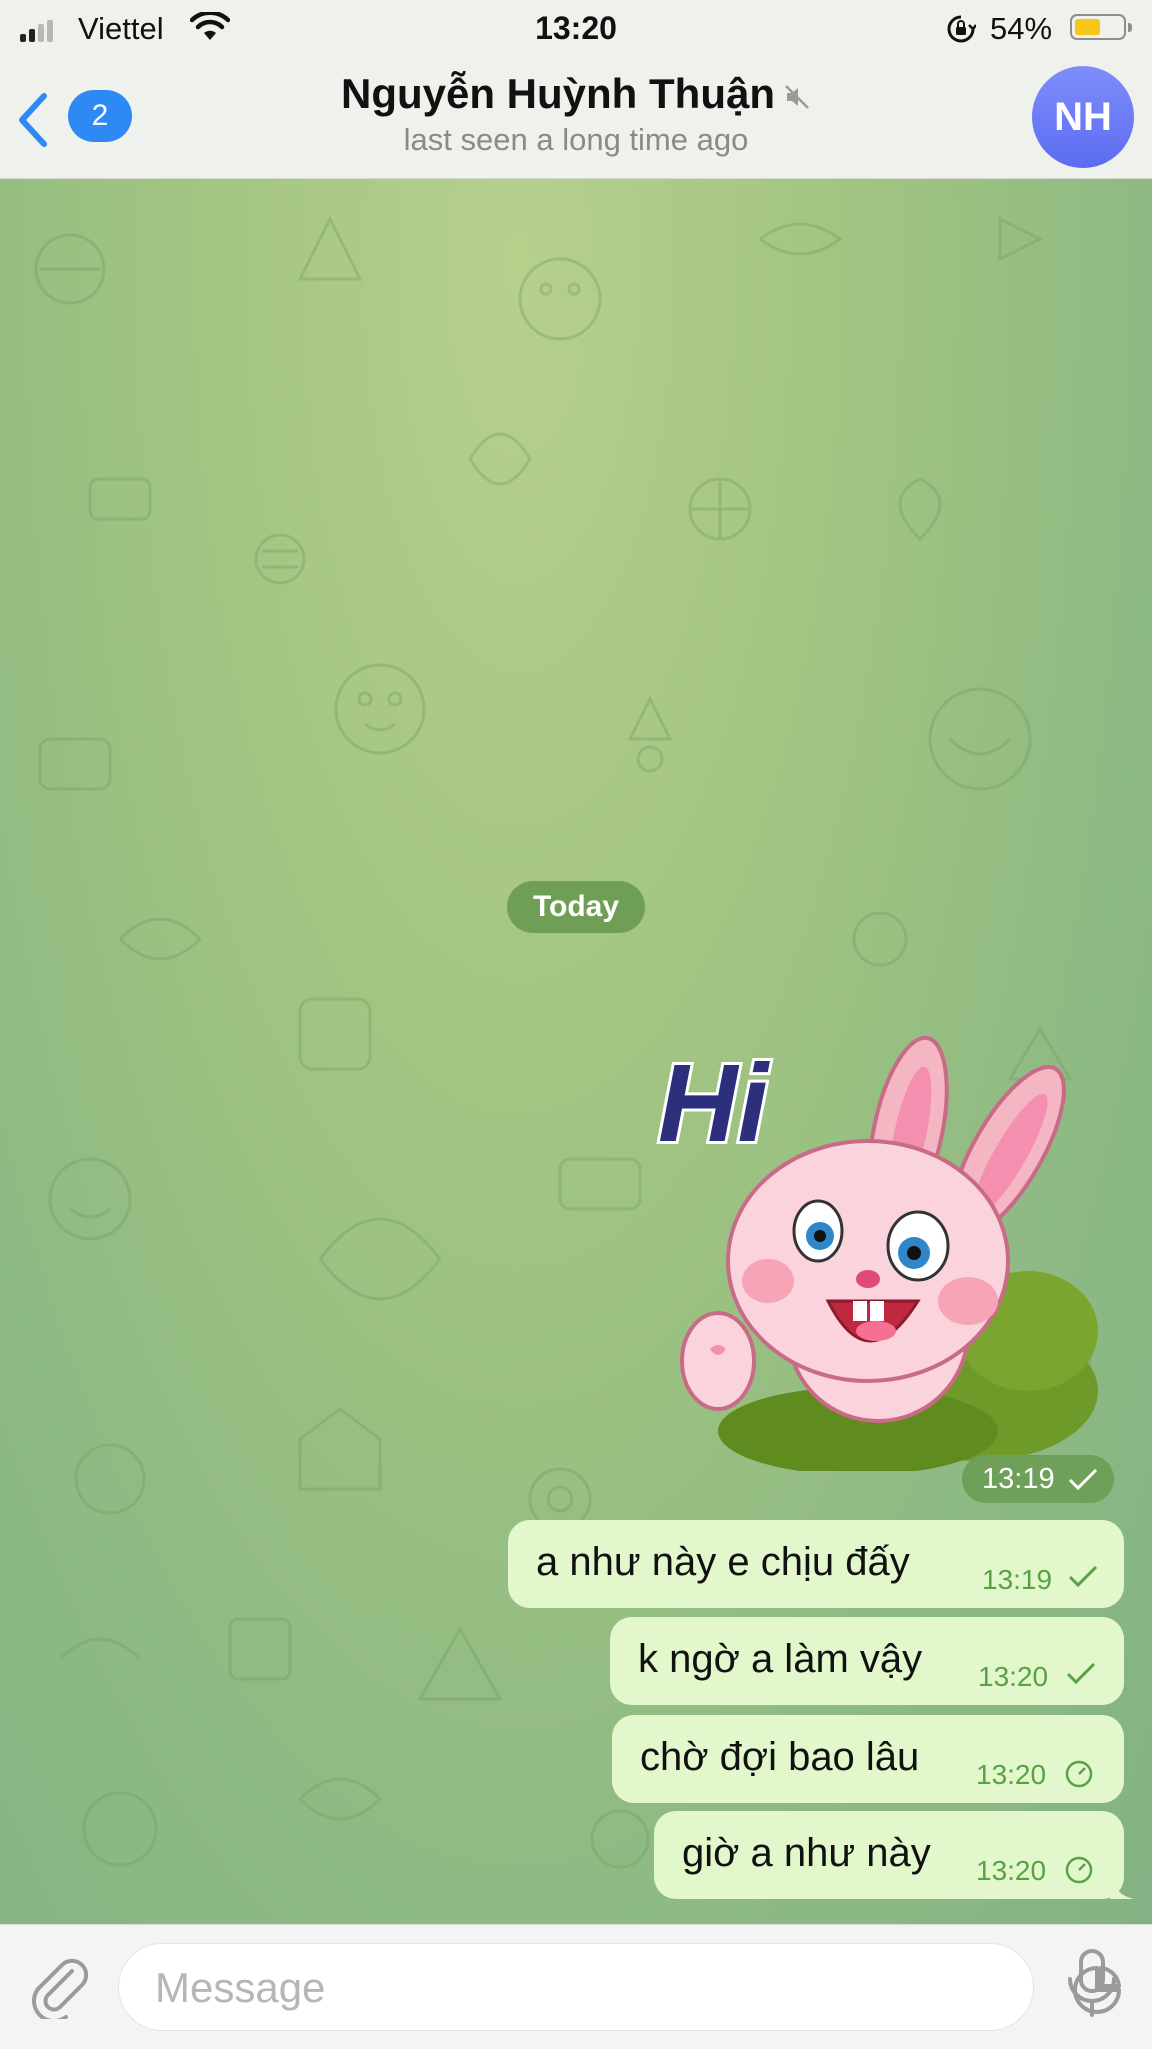  What do you see at coordinates (545, 1988) in the screenshot?
I see `message-input` at bounding box center [545, 1988].